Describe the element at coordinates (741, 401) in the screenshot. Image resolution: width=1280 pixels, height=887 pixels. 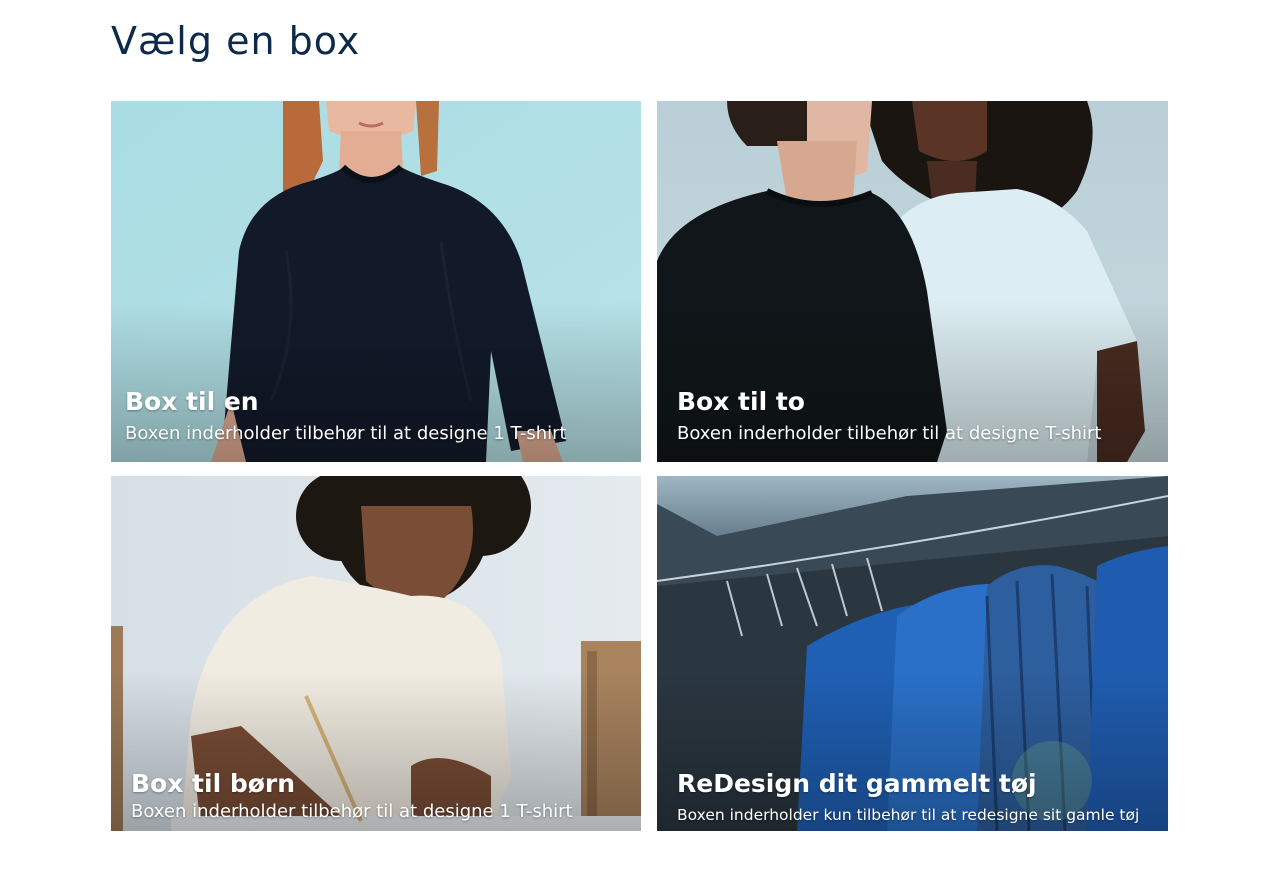
I see `box-title: Box til to` at that location.